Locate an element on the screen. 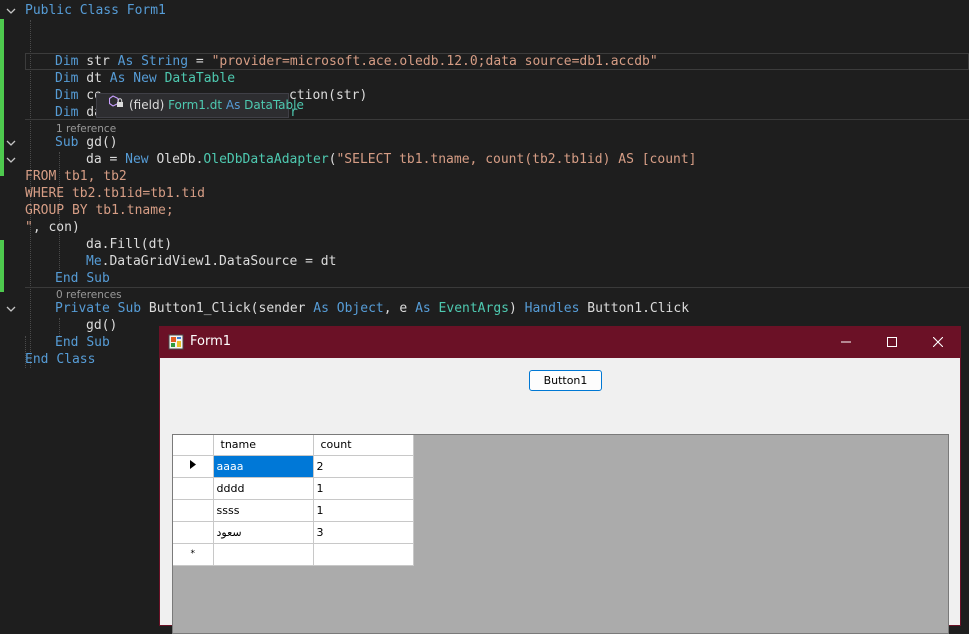 This screenshot has width=969, height=634. app-icon is located at coordinates (176, 344).